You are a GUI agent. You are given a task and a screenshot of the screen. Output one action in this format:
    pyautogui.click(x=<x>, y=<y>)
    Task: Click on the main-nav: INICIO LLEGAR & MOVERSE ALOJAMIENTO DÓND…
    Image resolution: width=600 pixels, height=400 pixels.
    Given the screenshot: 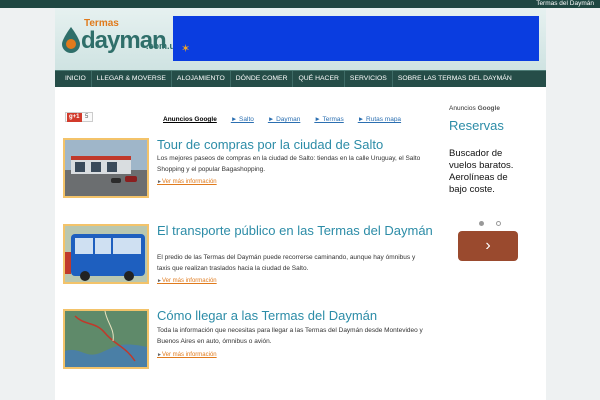 What is the action you would take?
    pyautogui.click(x=300, y=78)
    